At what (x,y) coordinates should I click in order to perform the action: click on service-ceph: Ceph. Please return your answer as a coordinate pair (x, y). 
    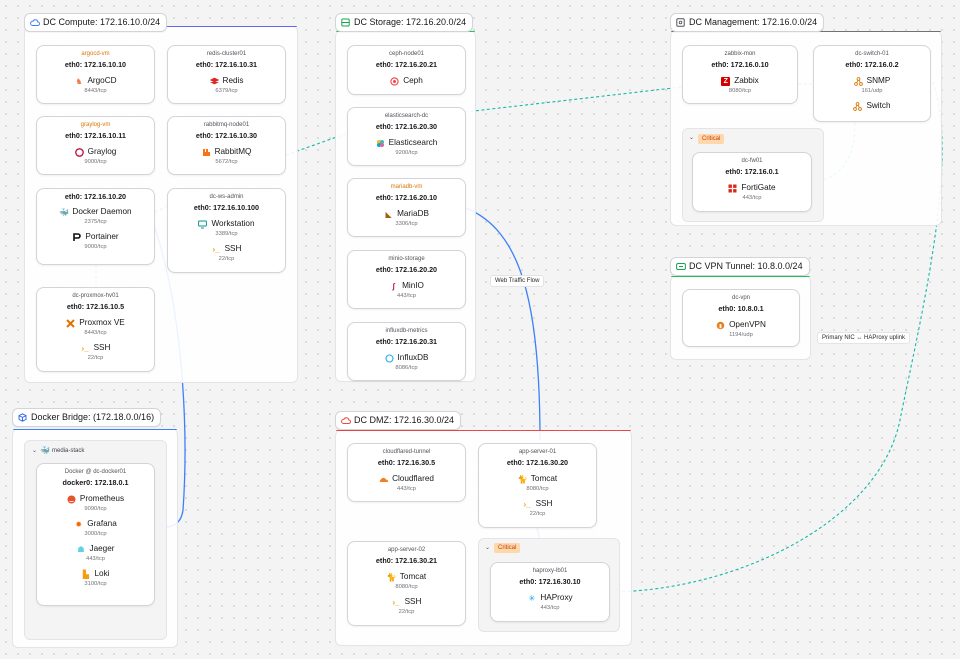
    Looking at the image, I should click on (406, 81).